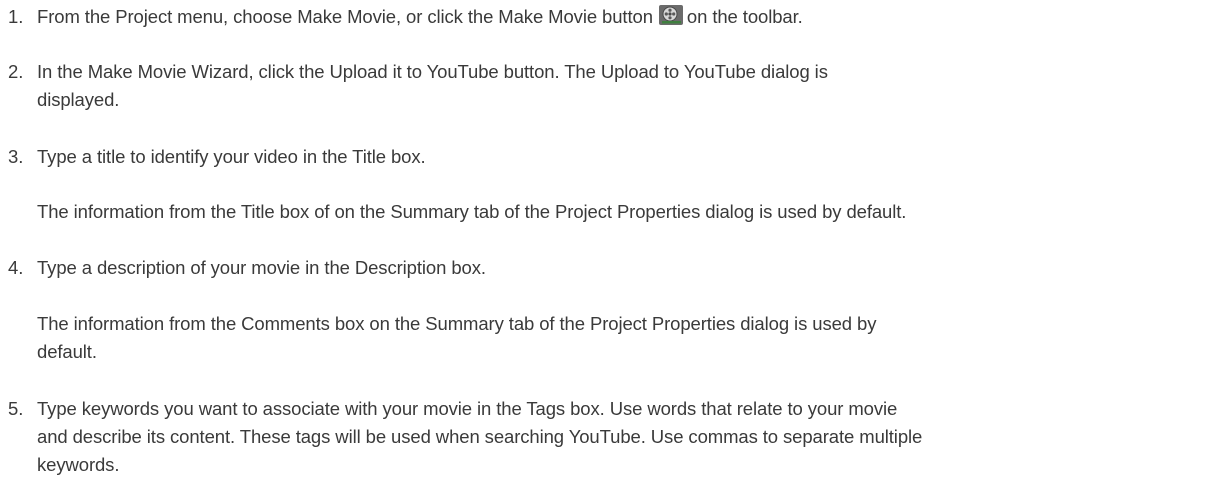 The image size is (1228, 495). Describe the element at coordinates (67, 351) in the screenshot. I see `note-line: default.` at that location.